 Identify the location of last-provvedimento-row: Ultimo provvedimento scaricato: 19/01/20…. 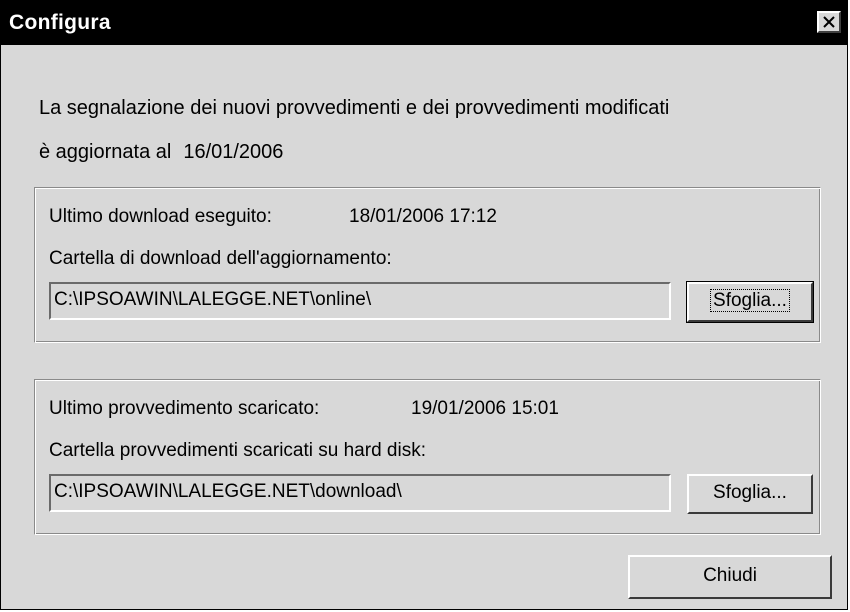
(304, 409).